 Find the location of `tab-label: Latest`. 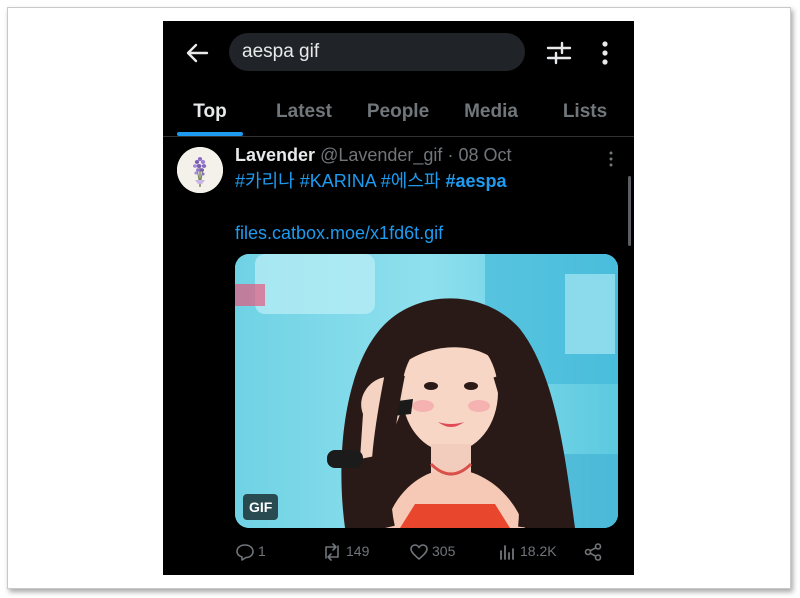

tab-label: Latest is located at coordinates (304, 111).